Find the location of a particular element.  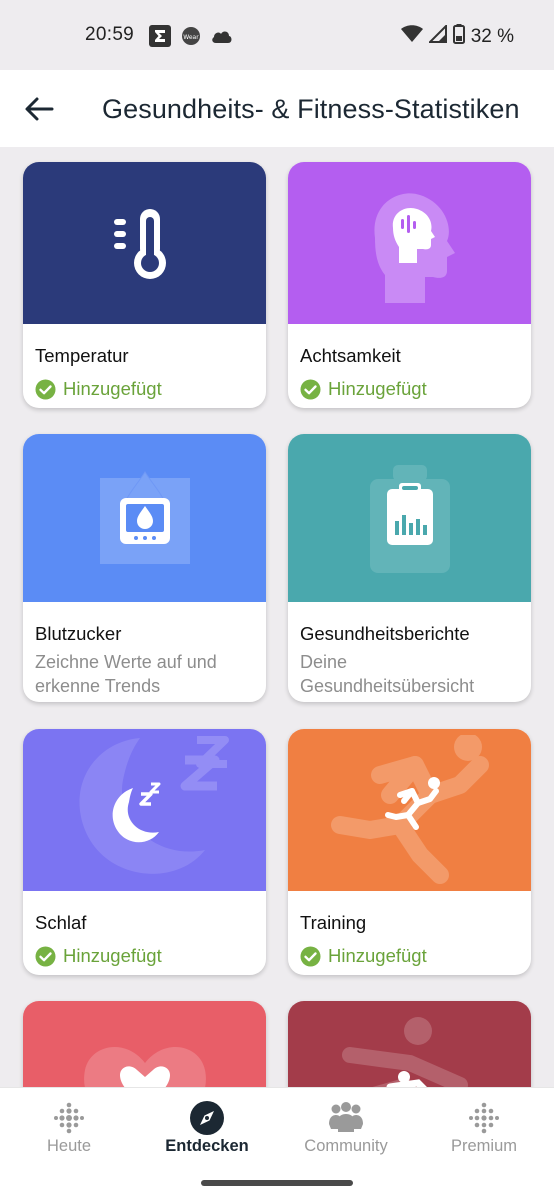

status-system-icons: 32 % is located at coordinates (457, 36).